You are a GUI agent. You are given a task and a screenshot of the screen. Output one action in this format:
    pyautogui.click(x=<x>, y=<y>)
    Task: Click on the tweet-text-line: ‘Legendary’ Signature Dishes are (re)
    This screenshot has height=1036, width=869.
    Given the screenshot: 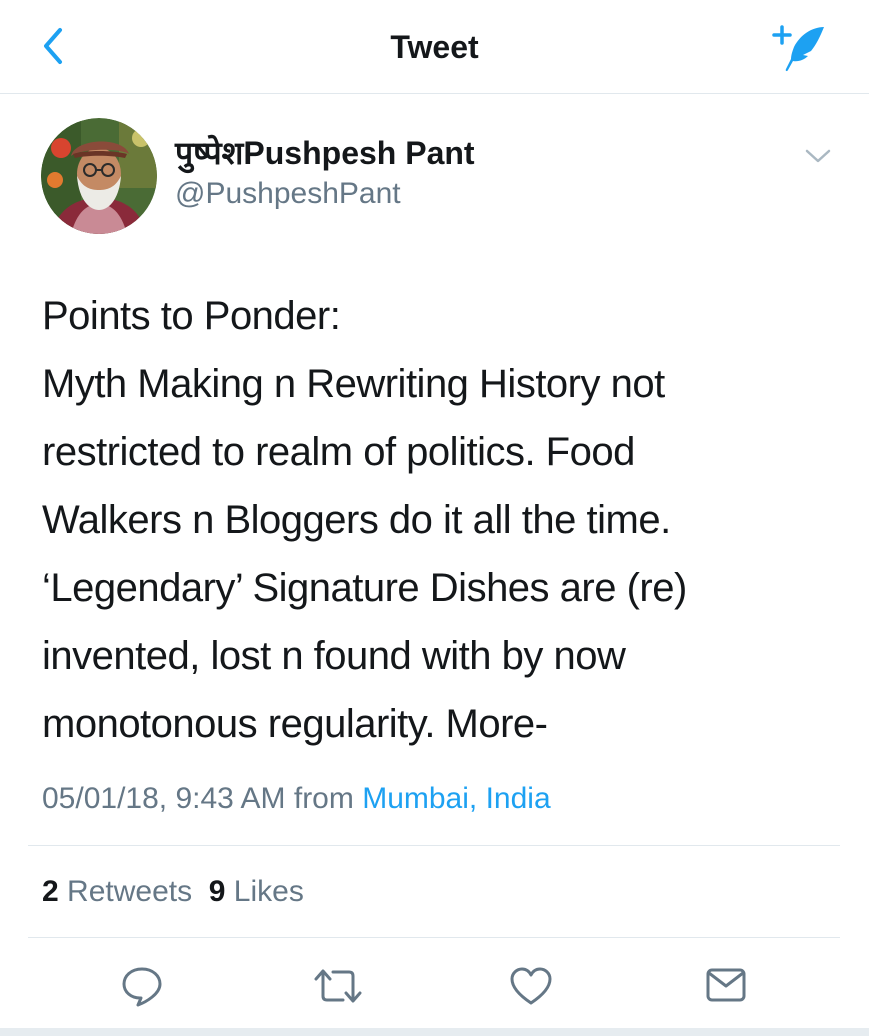 What is the action you would take?
    pyautogui.click(x=364, y=588)
    